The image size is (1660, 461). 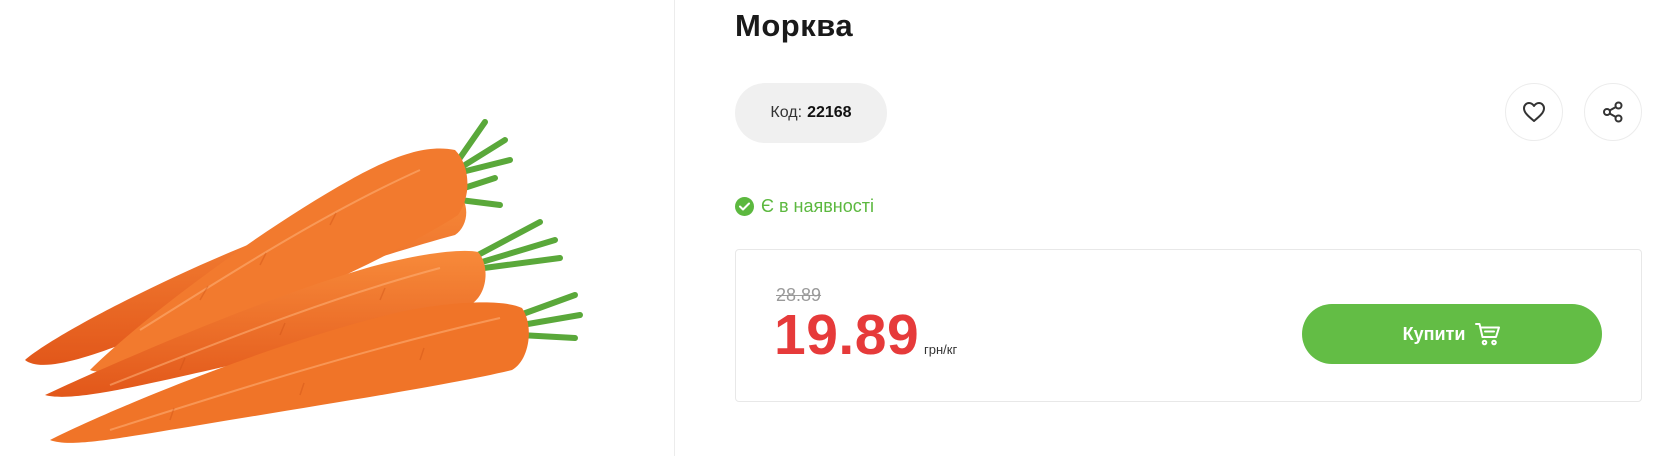 What do you see at coordinates (829, 112) in the screenshot?
I see `code-value: 22168` at bounding box center [829, 112].